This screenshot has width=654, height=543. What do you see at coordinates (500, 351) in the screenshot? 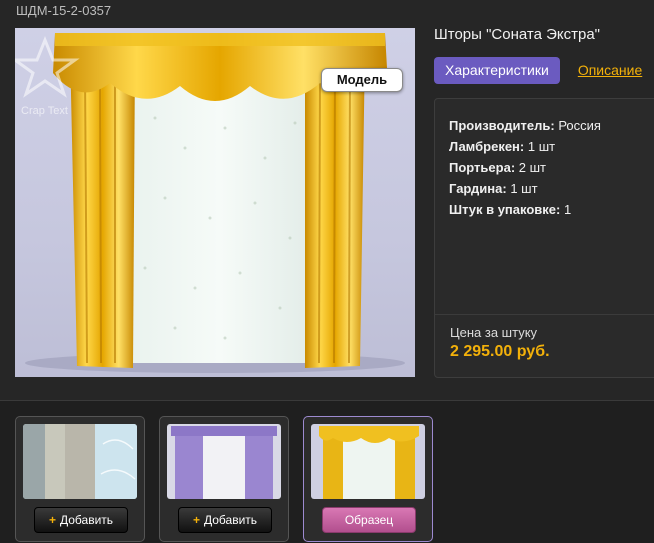
I see `price-value: 2 295.00 руб.` at bounding box center [500, 351].